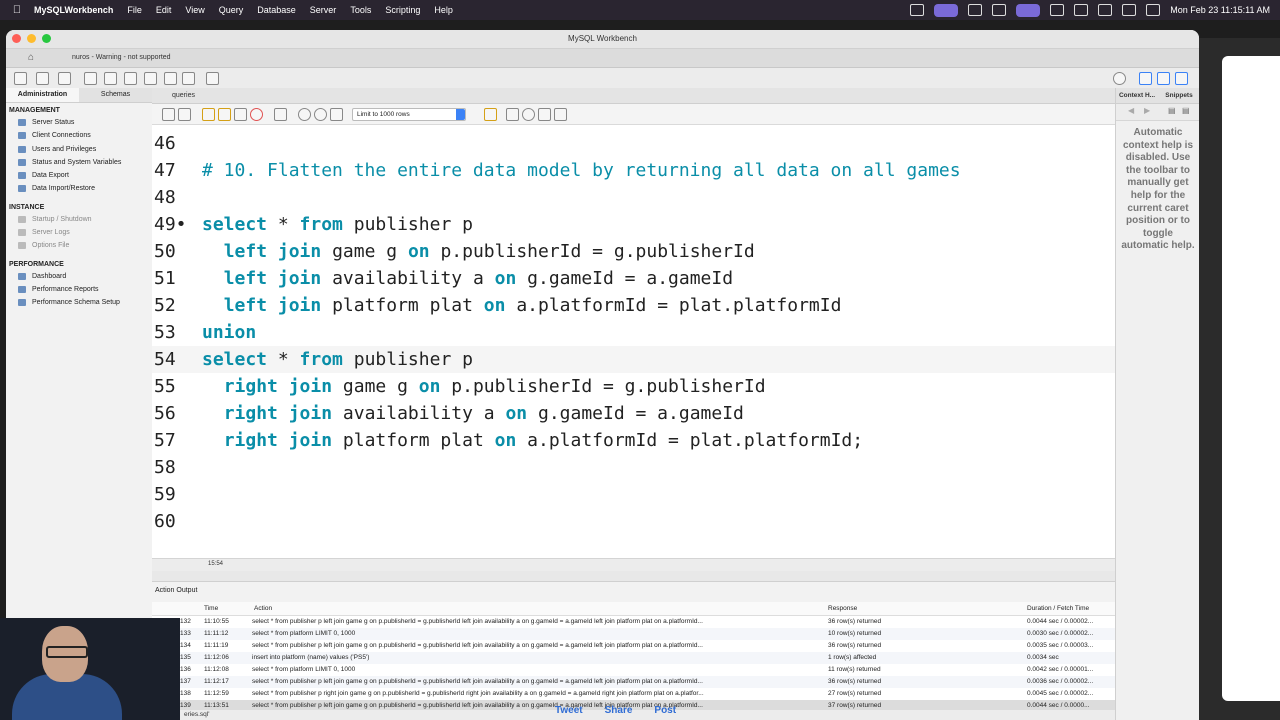  What do you see at coordinates (1119, 78) in the screenshot?
I see `settings-gear-icon` at bounding box center [1119, 78].